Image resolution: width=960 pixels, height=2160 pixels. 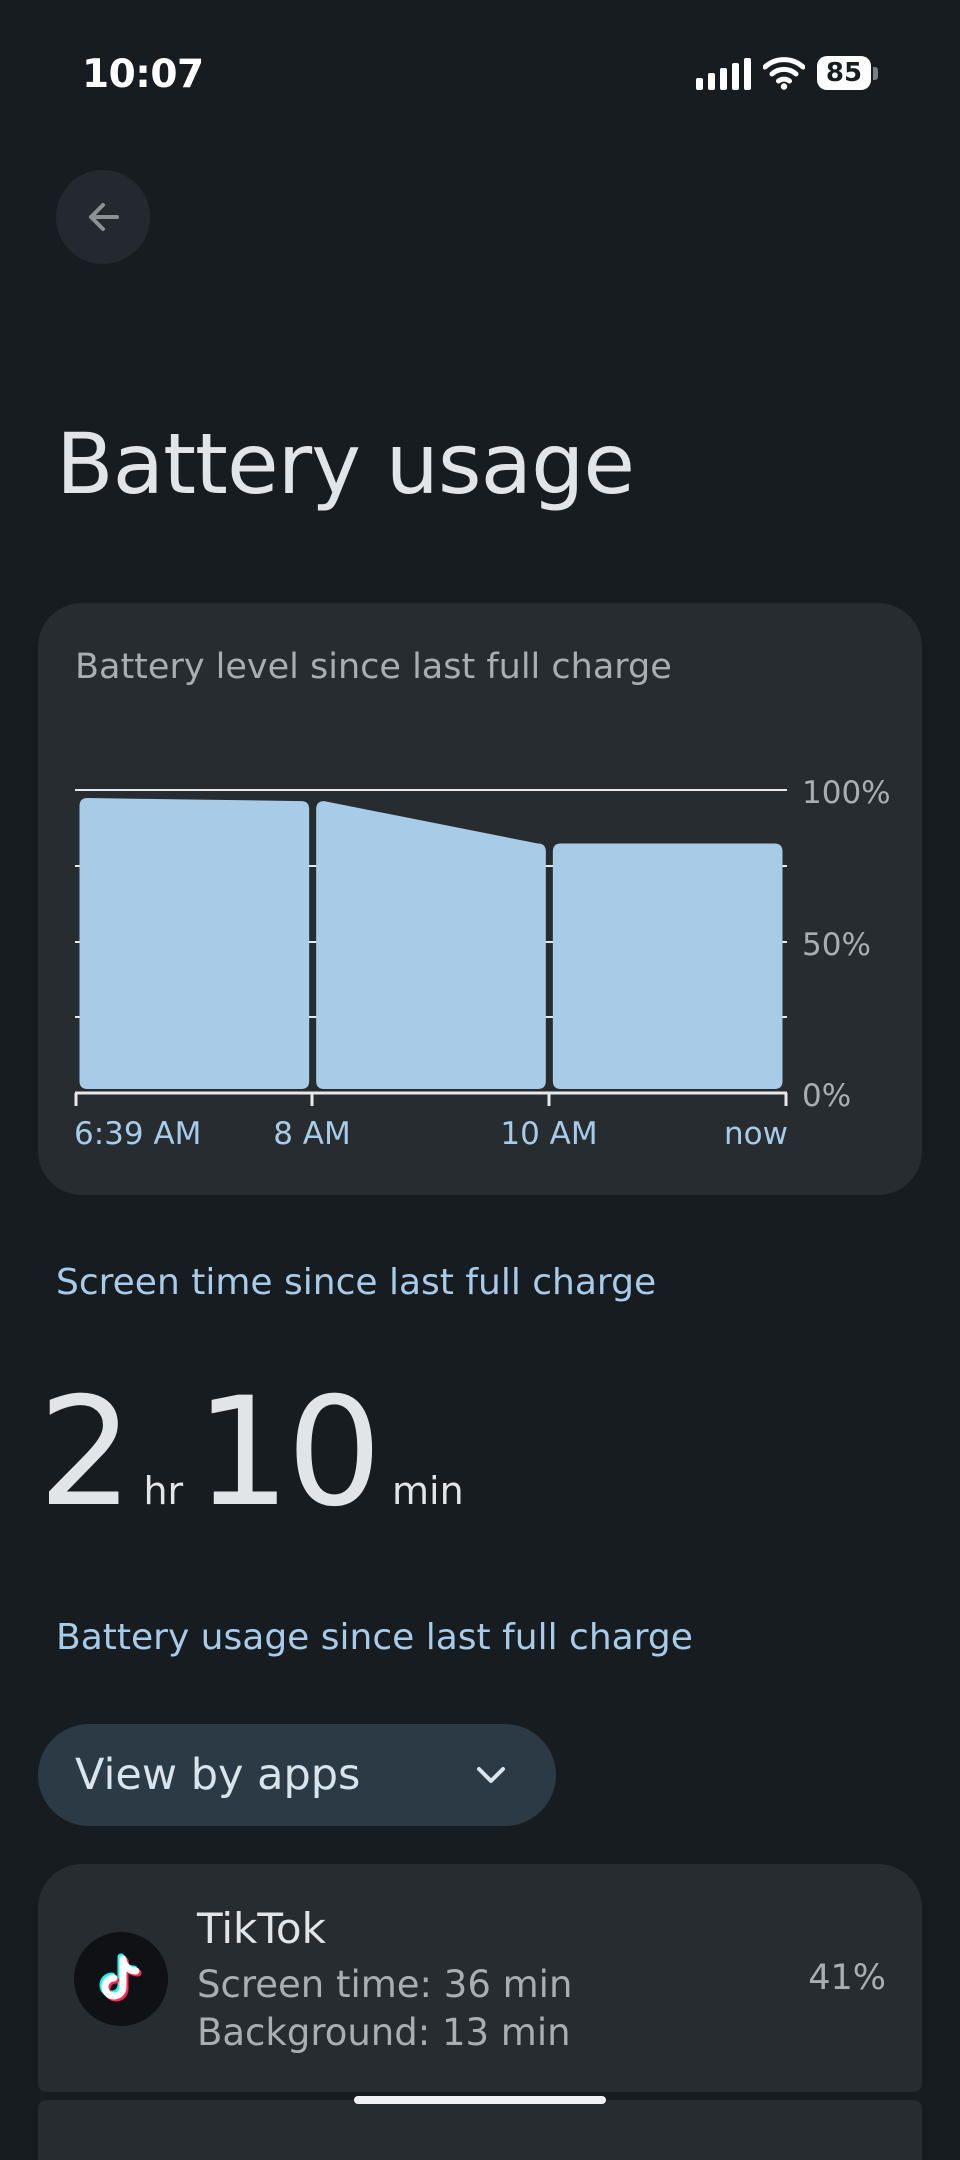 I want to click on screen-time-hours: 2, so click(x=85, y=1453).